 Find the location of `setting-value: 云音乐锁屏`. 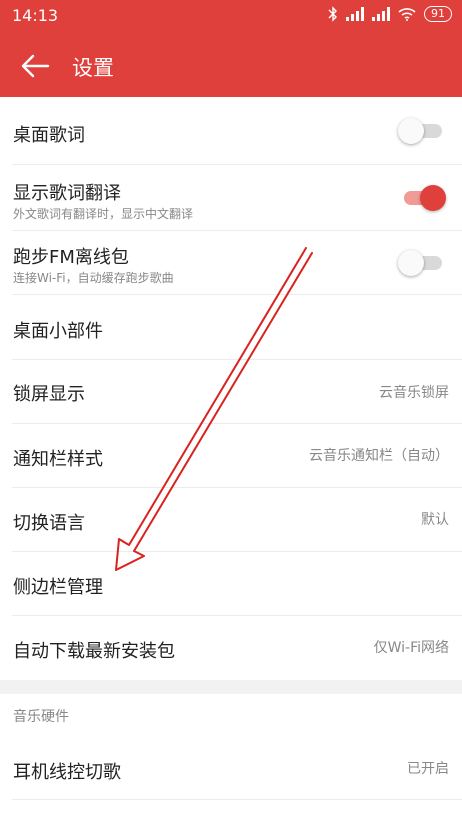

setting-value: 云音乐锁屏 is located at coordinates (414, 393).